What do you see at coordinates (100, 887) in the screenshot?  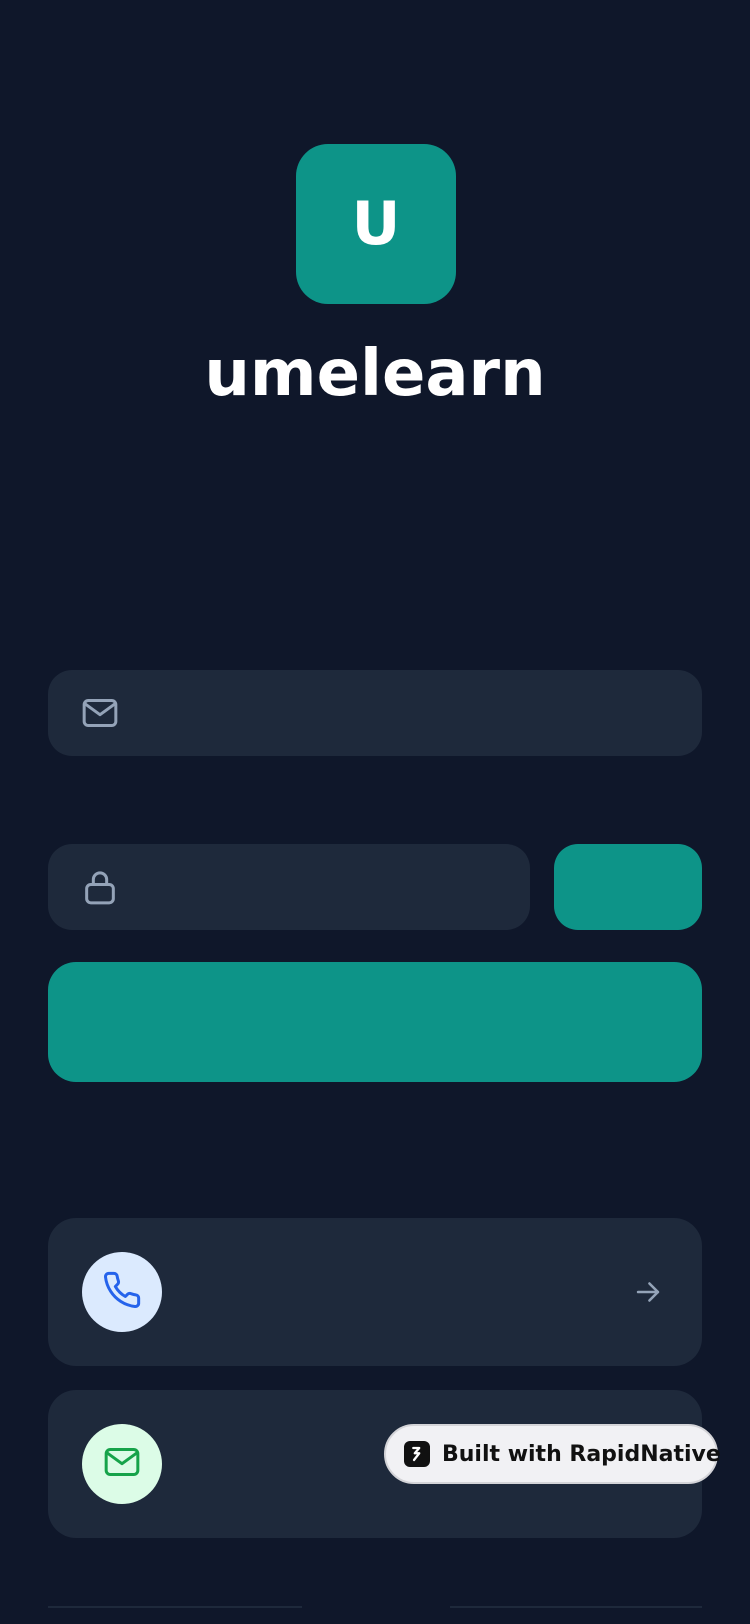 I see `lock-icon` at bounding box center [100, 887].